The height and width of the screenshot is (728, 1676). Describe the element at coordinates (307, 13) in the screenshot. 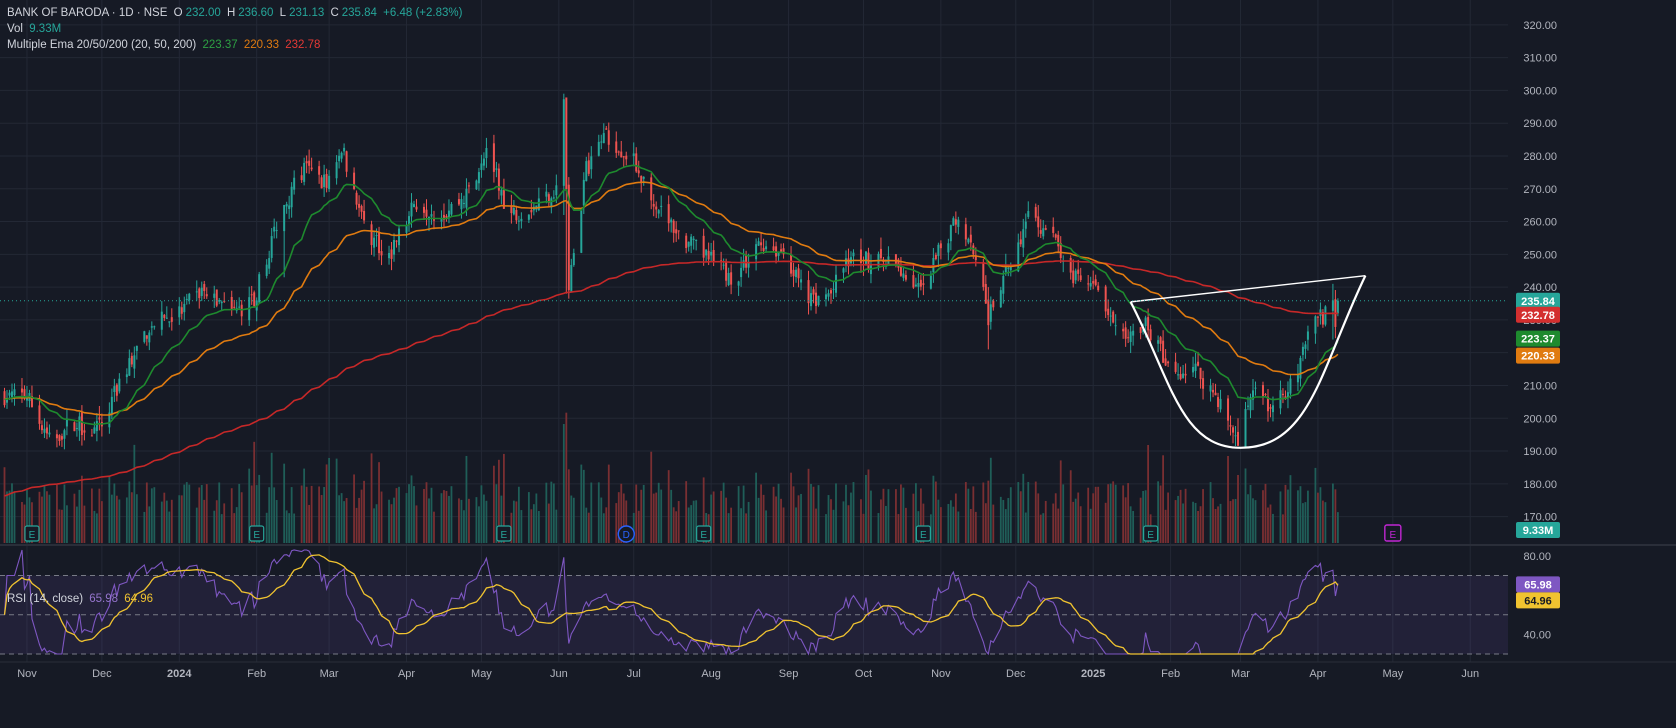

I see `low-value: 231.13` at that location.